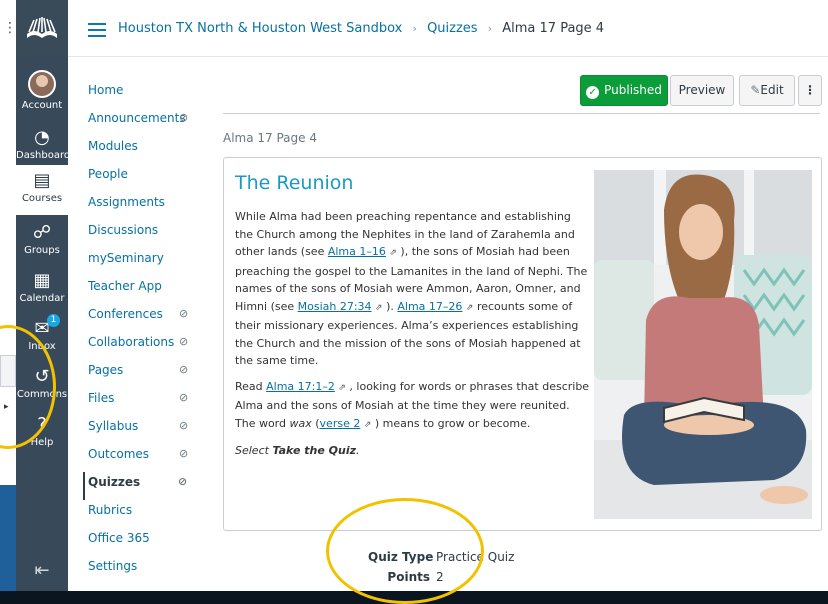  What do you see at coordinates (147, 542) in the screenshot?
I see `course-nav-office-365: Office 365` at bounding box center [147, 542].